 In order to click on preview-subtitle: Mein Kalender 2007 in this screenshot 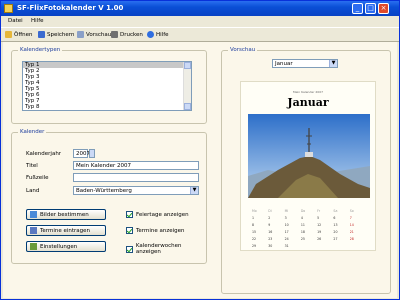, I will do `click(308, 92)`.